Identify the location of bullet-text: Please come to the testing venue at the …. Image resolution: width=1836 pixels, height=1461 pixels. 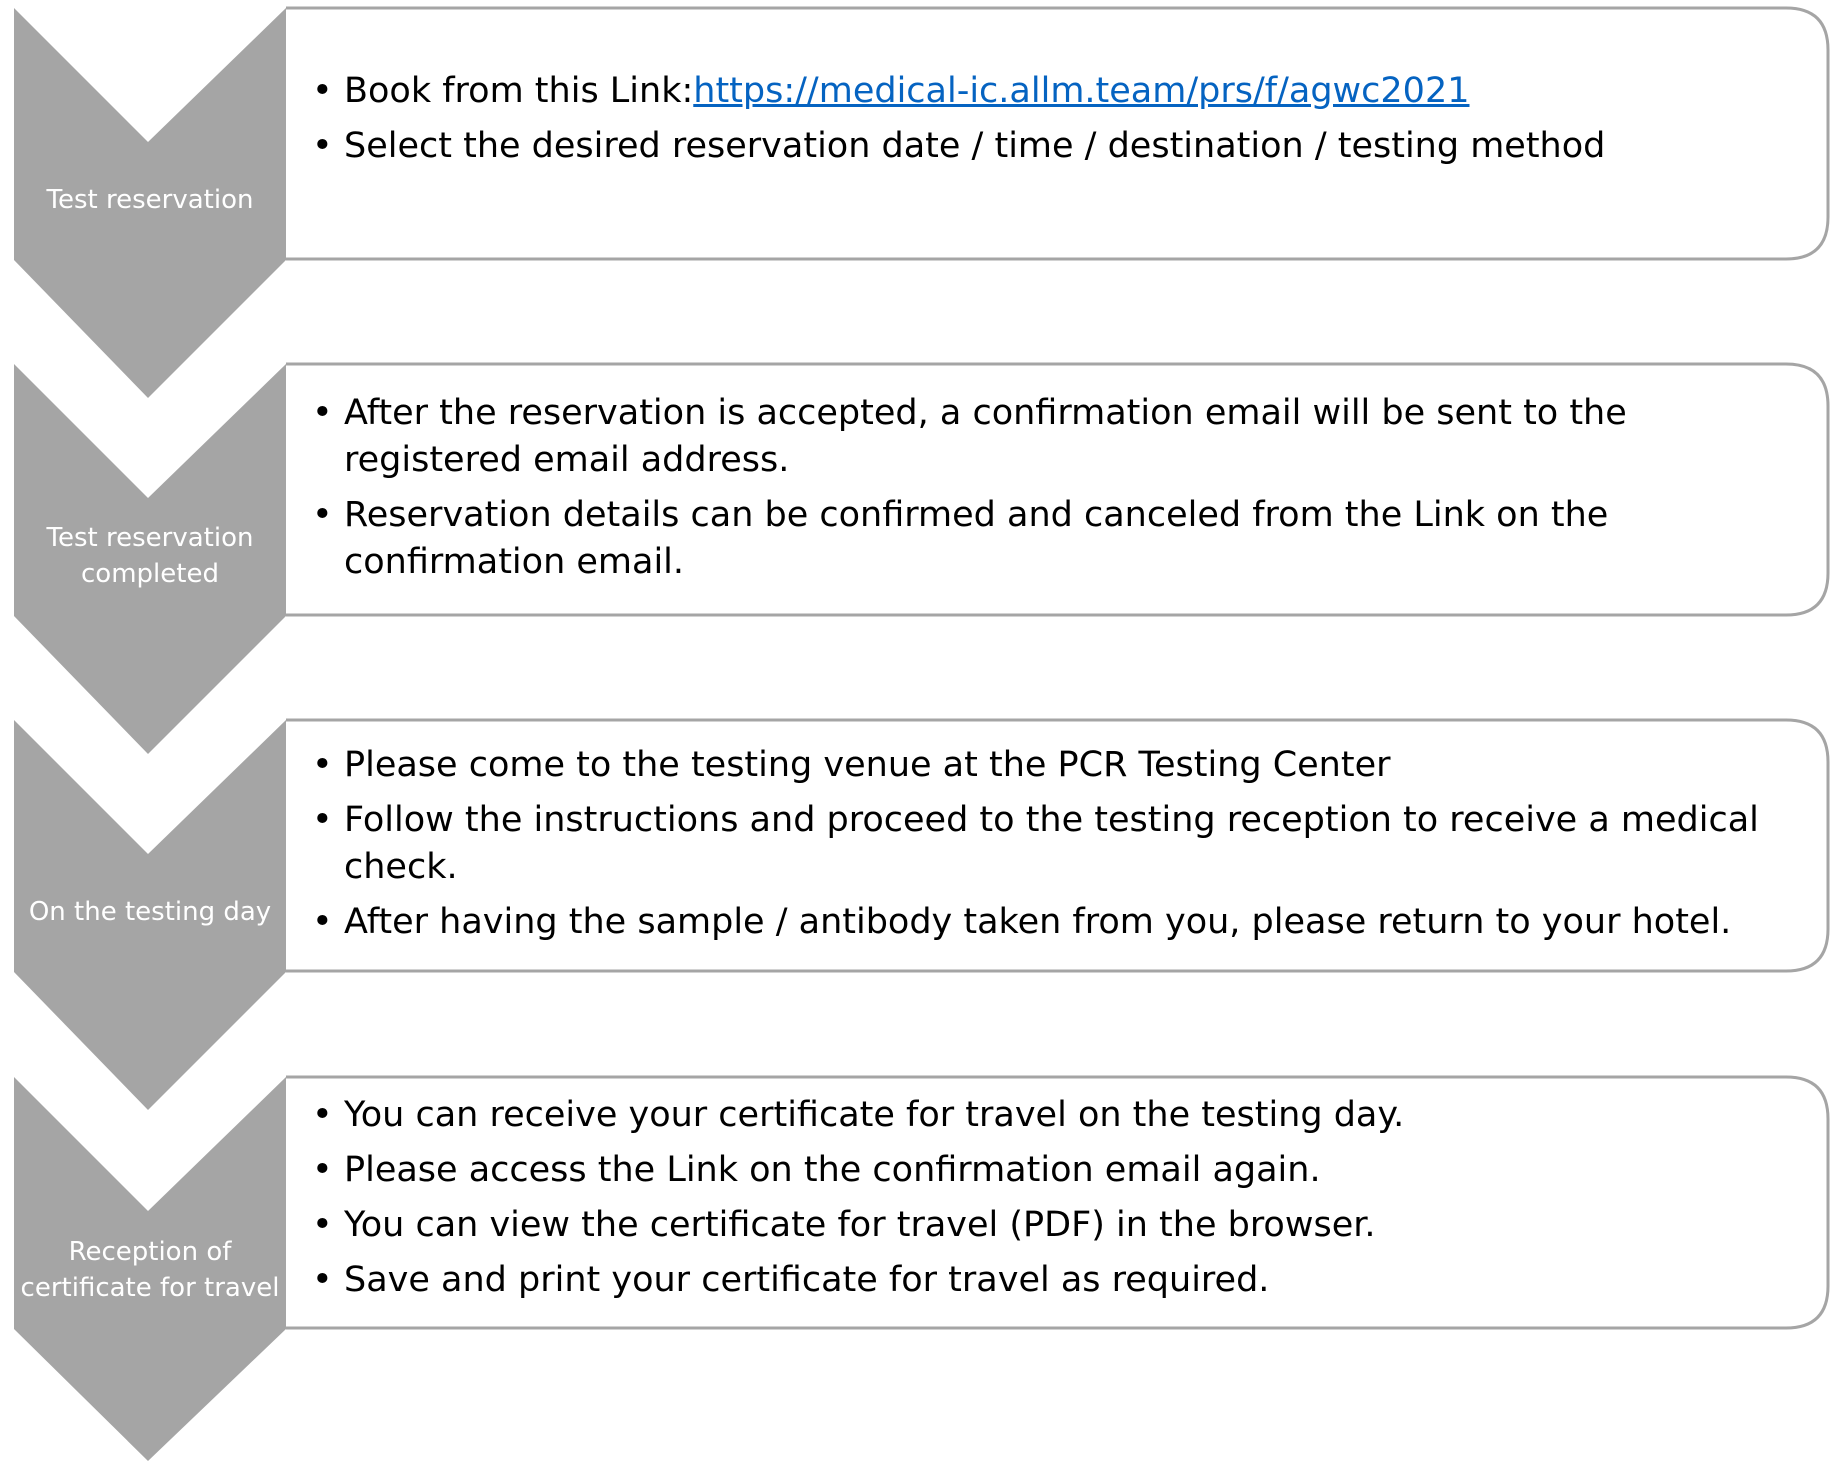
(867, 764).